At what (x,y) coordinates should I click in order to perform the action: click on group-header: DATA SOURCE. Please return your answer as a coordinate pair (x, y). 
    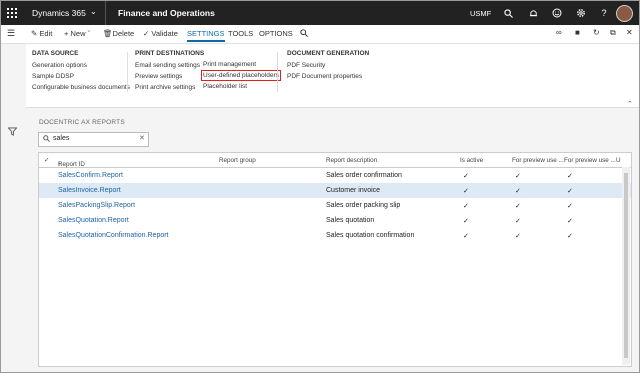
    Looking at the image, I should click on (55, 53).